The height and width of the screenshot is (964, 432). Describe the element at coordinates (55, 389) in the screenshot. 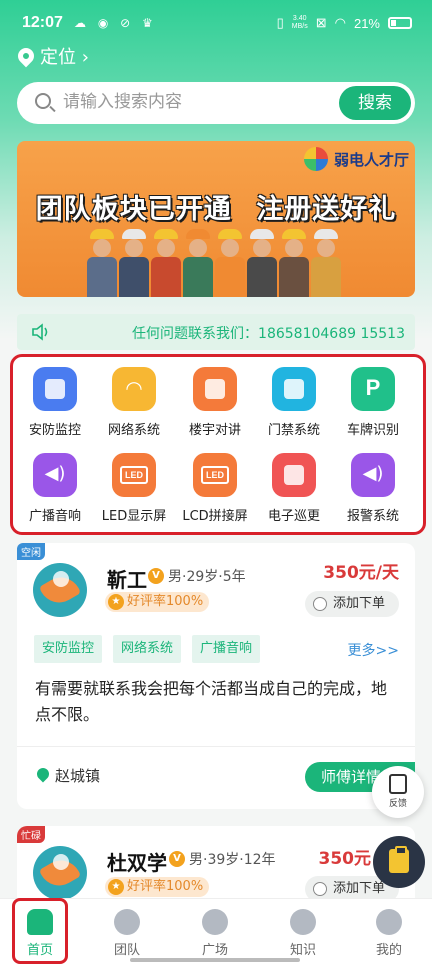

I see `cctv-camera-icon` at that location.